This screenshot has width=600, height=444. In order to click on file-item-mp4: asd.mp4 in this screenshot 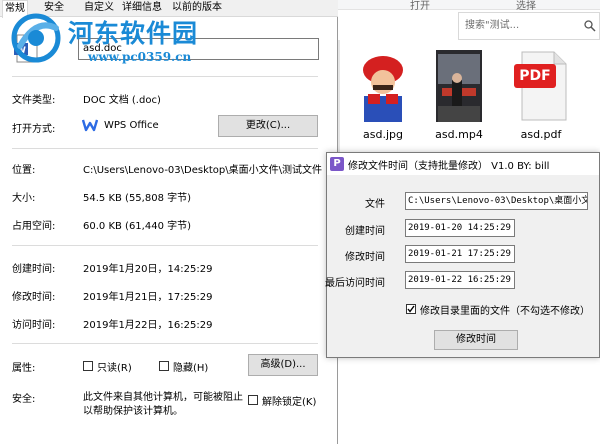, I will do `click(459, 98)`.